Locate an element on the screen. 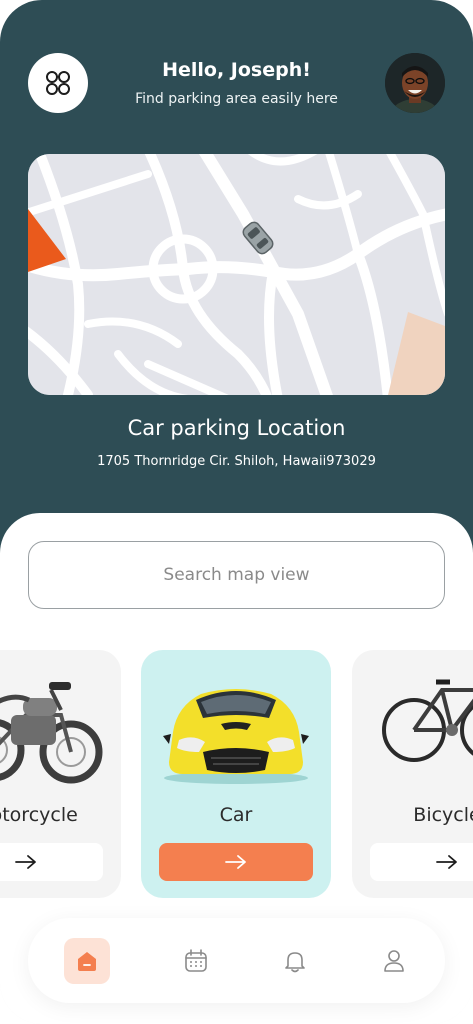  location-title: Car parking Location is located at coordinates (236, 428).